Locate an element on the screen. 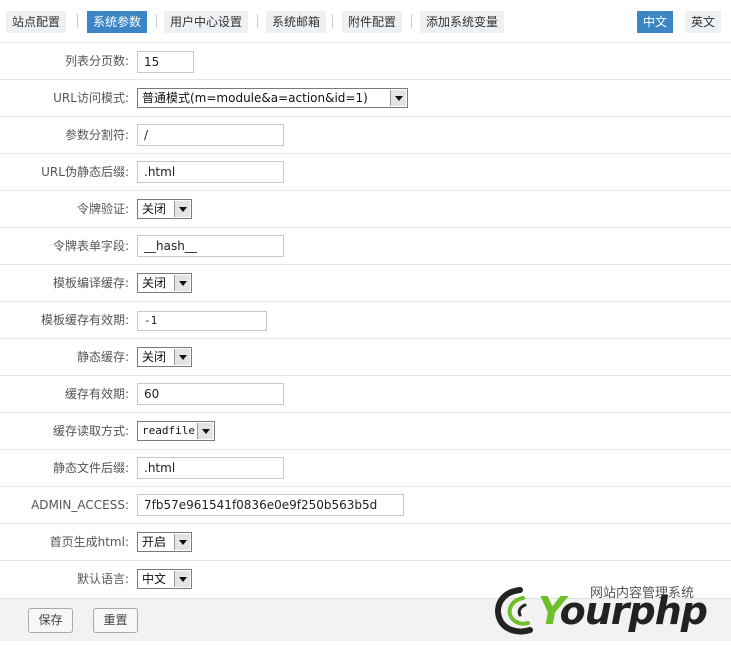 This screenshot has width=731, height=646. token-field-input: __hash__ is located at coordinates (210, 246).